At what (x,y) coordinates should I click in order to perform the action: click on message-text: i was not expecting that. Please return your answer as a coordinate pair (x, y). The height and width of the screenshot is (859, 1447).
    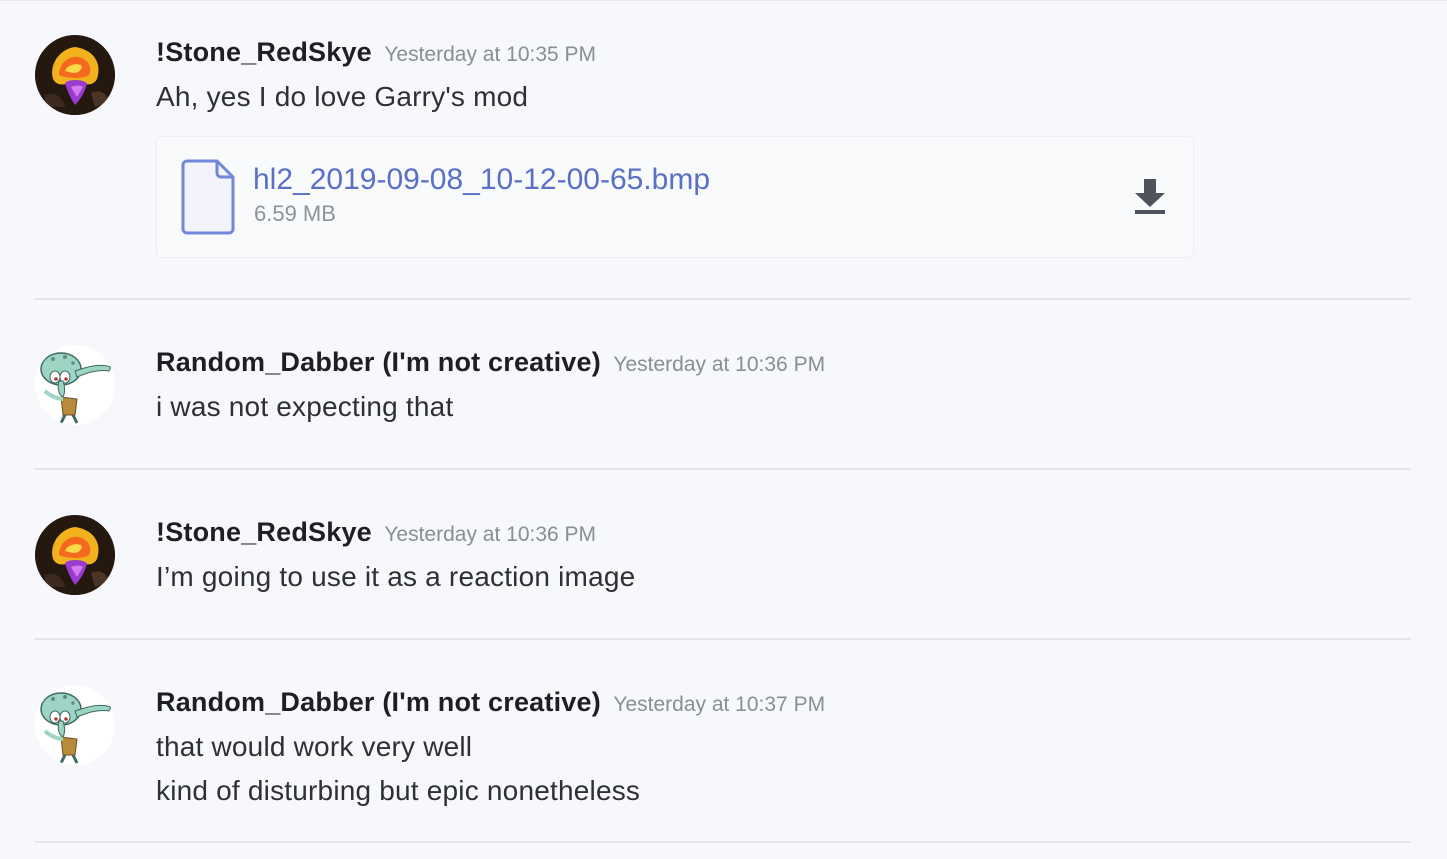
    Looking at the image, I should click on (305, 406).